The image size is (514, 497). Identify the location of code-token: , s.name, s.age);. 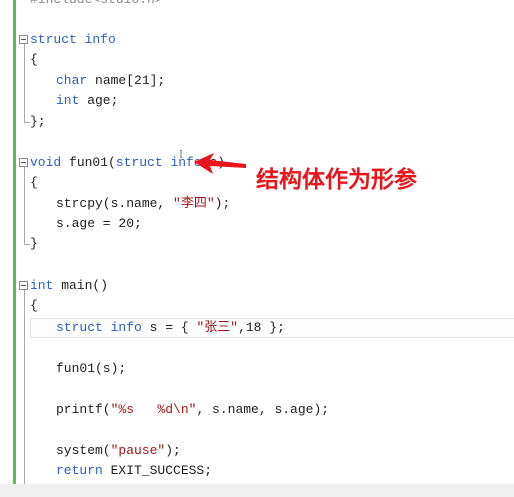
(263, 409).